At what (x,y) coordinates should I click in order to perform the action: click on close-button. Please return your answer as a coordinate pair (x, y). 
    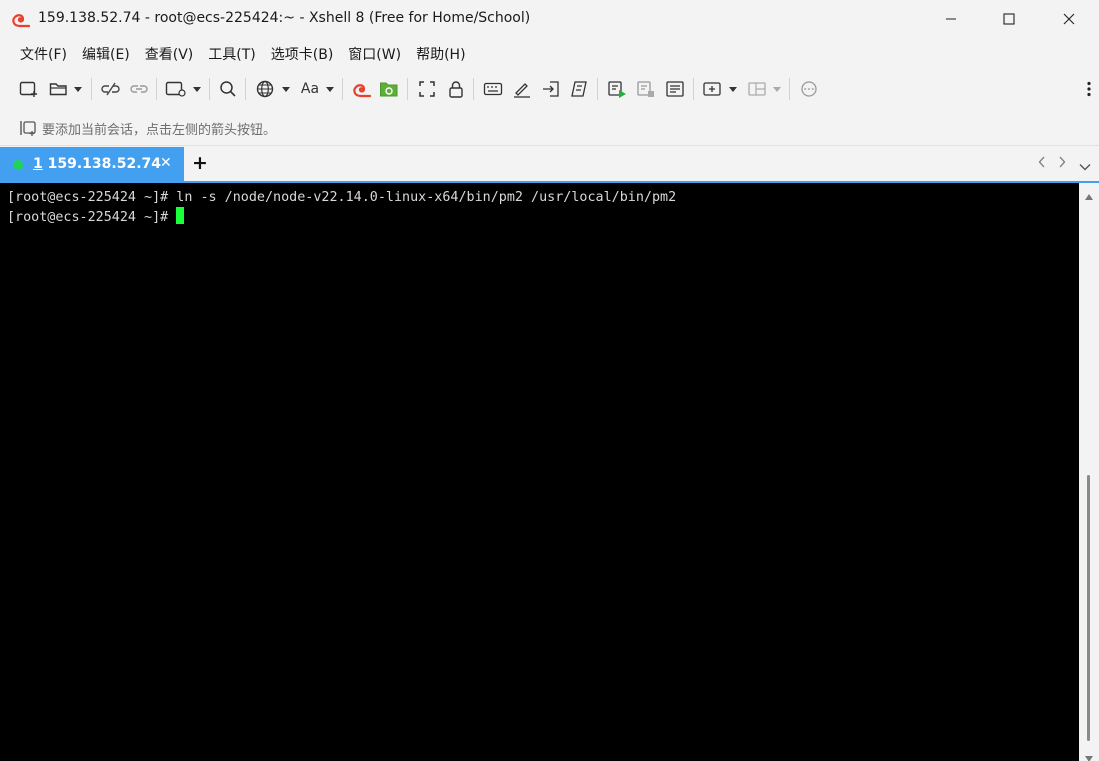
    Looking at the image, I should click on (1069, 19).